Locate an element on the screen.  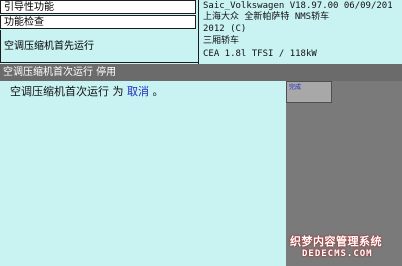
function-path-panel: 引导性功能 功能检查 空调压缩机首先运行 is located at coordinates (99, 32).